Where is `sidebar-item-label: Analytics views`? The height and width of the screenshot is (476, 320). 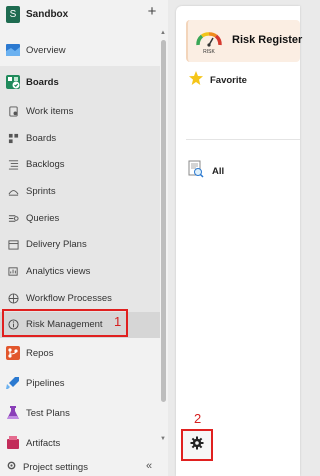
sidebar-item-label: Analytics views is located at coordinates (58, 271).